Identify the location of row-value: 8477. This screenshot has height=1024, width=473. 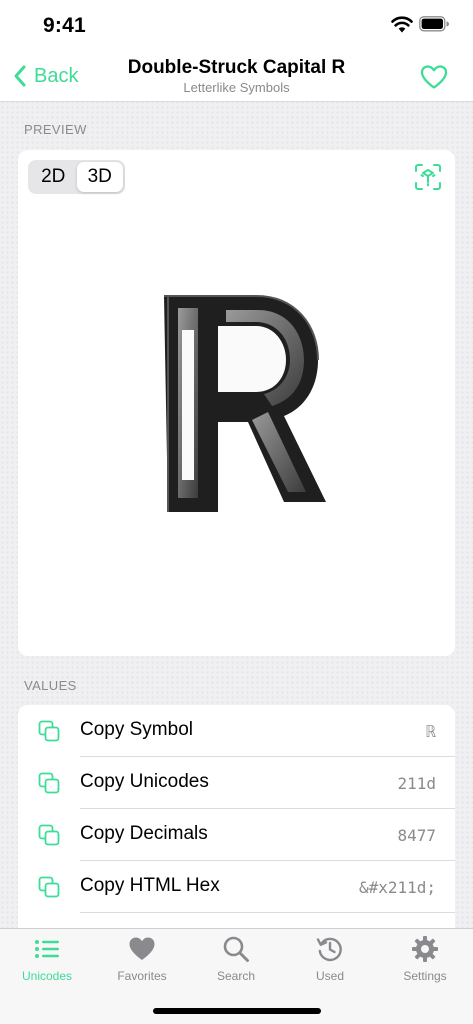
(416, 835).